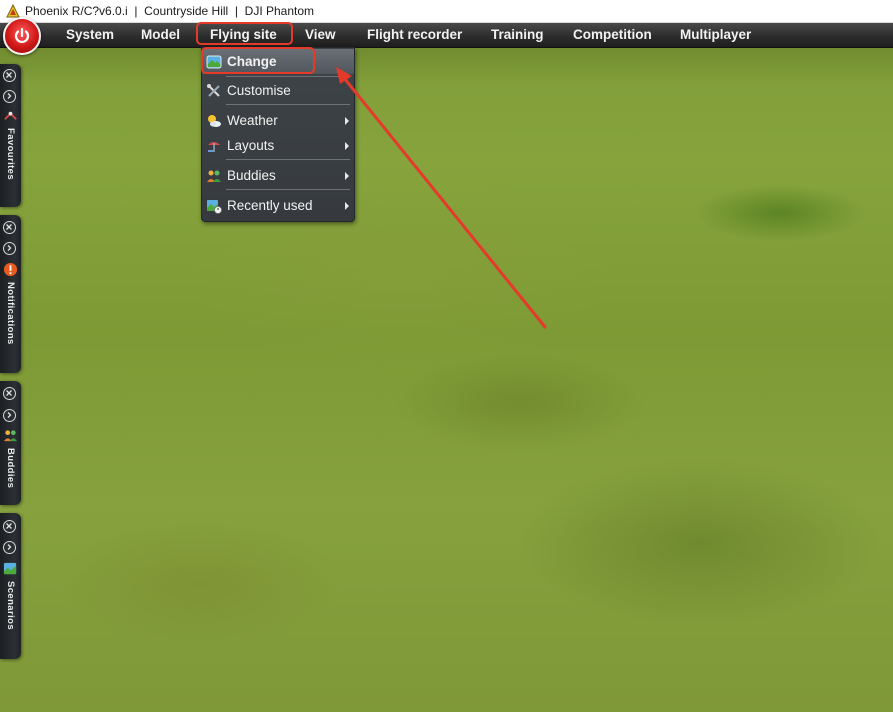 The width and height of the screenshot is (893, 712). I want to click on side-panel-buddies: Buddies, so click(10, 443).